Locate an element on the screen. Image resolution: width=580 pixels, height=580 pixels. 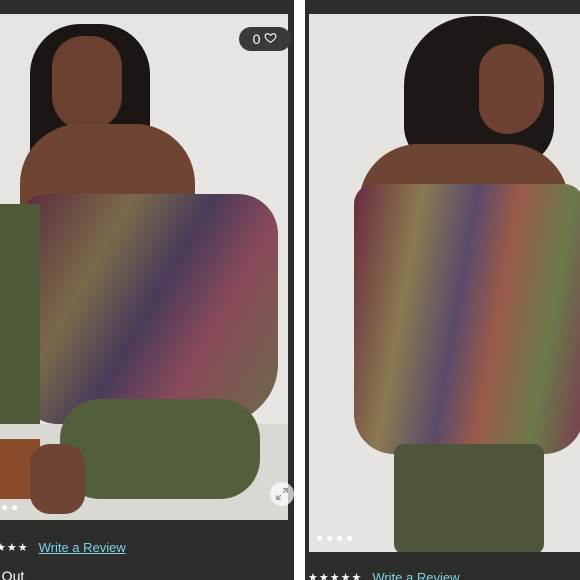
expand-icon is located at coordinates (282, 494).